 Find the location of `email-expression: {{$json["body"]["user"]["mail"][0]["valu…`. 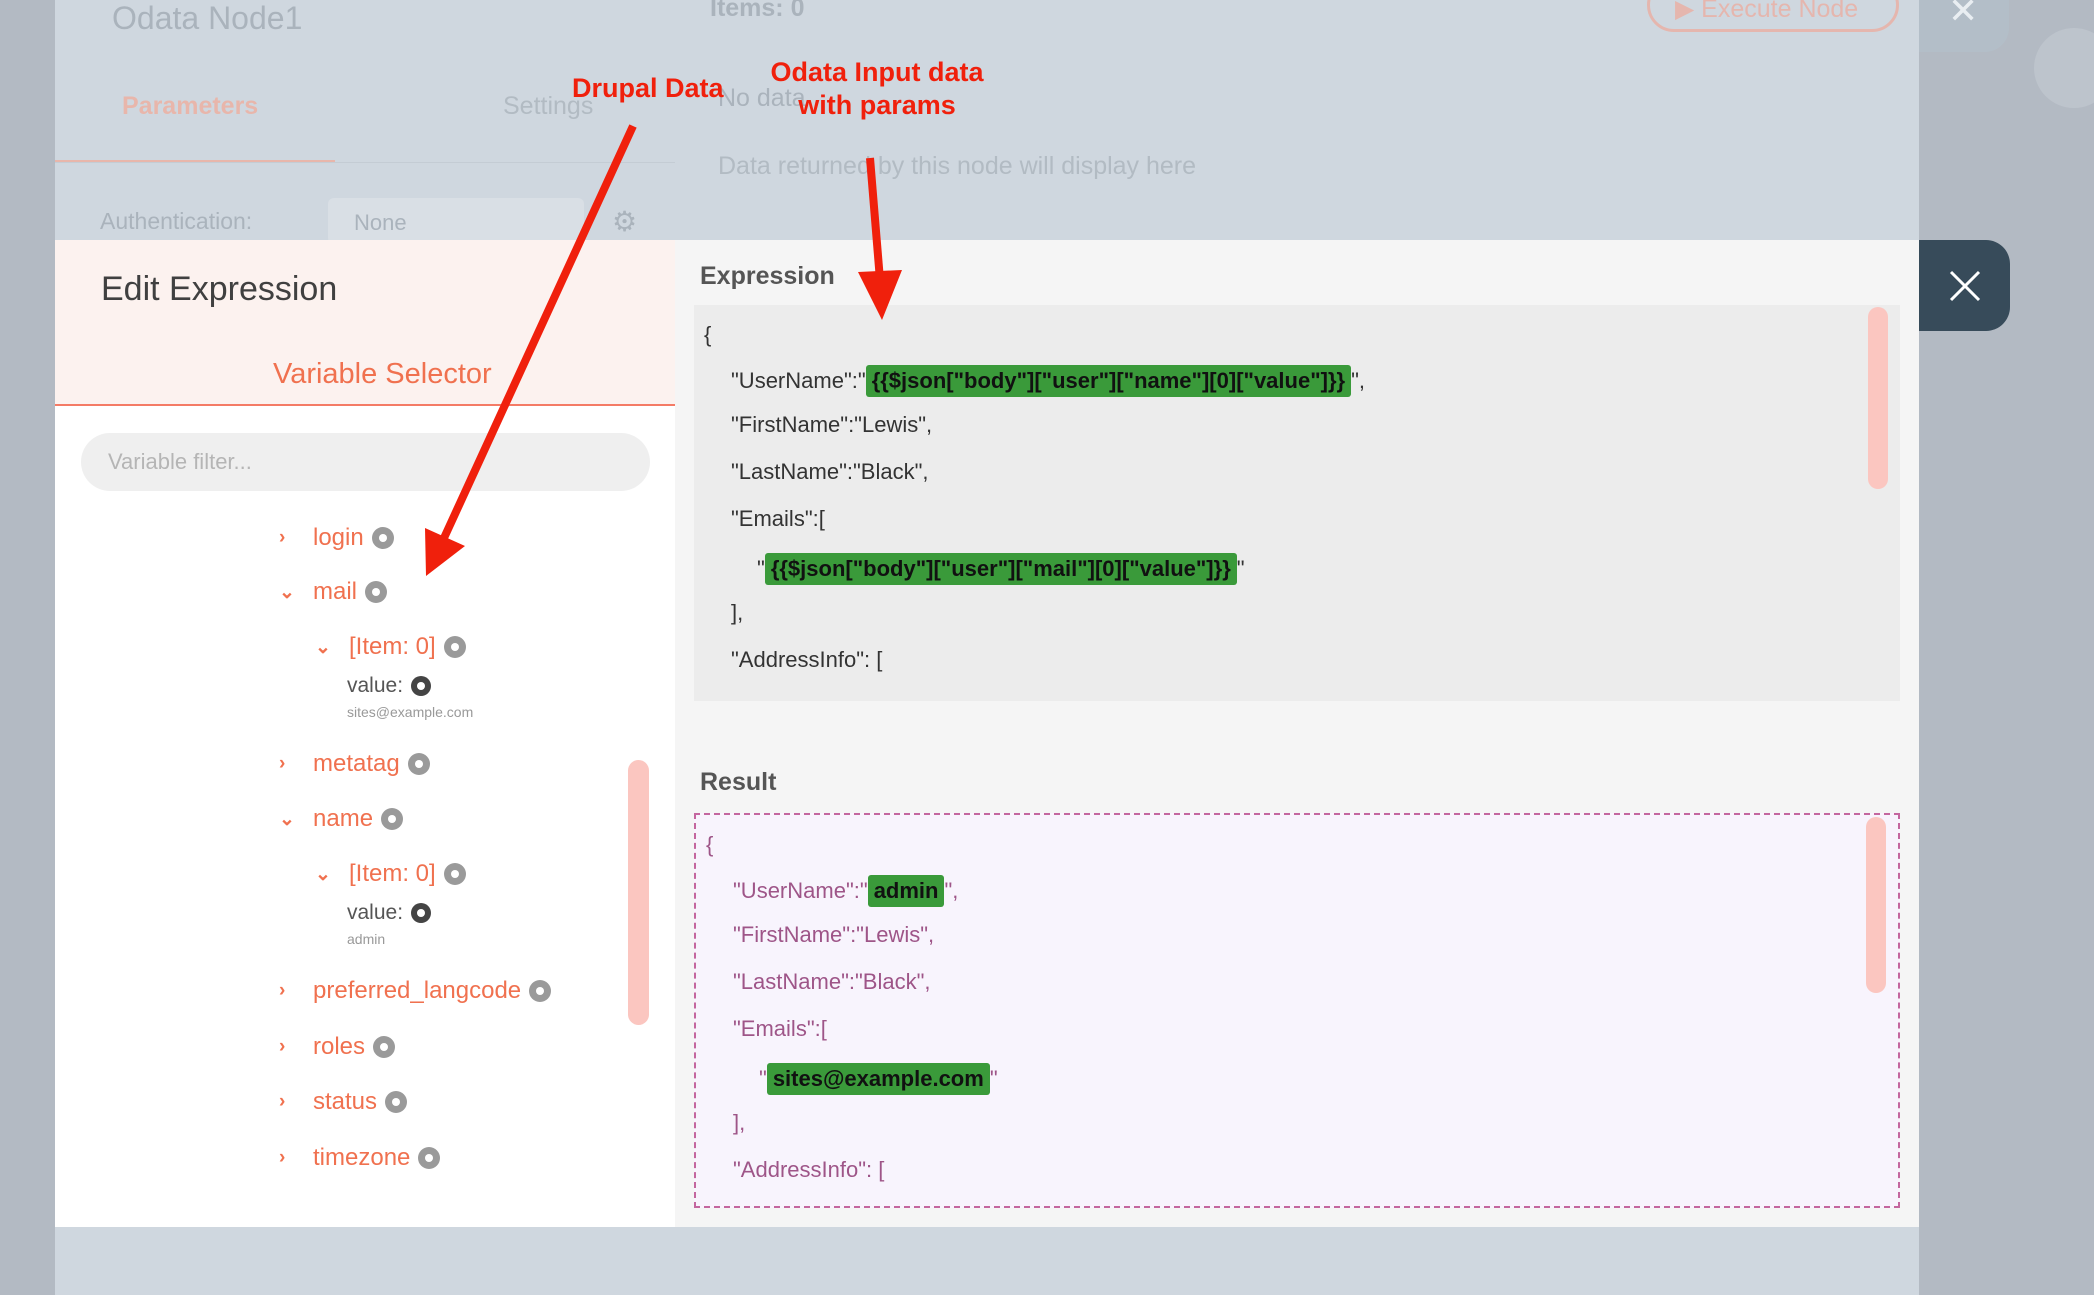

email-expression: {{$json["body"]["user"]["mail"][0]["valu… is located at coordinates (1000, 569).